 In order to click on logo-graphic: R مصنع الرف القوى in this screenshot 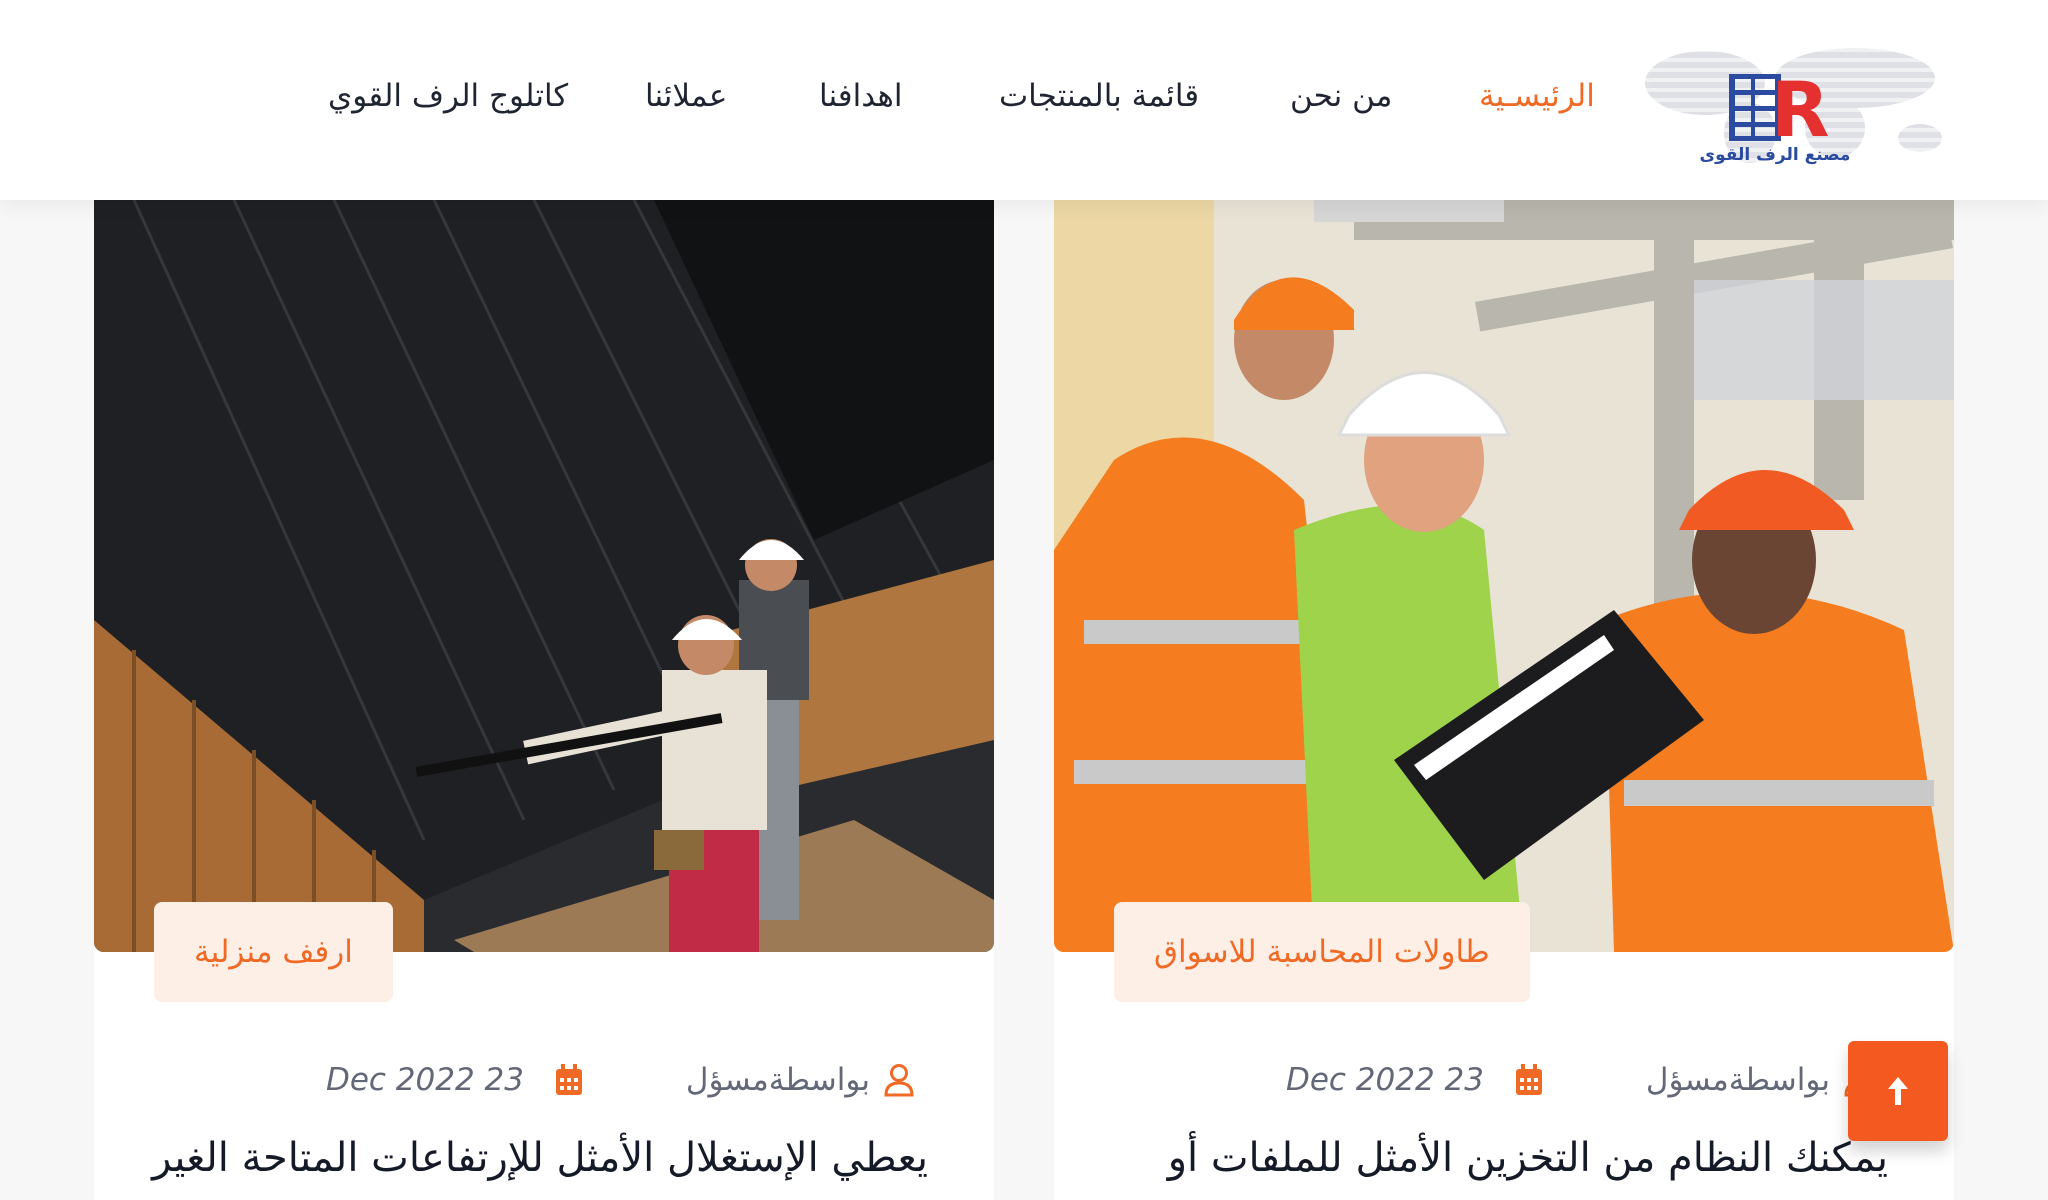, I will do `click(1795, 96)`.